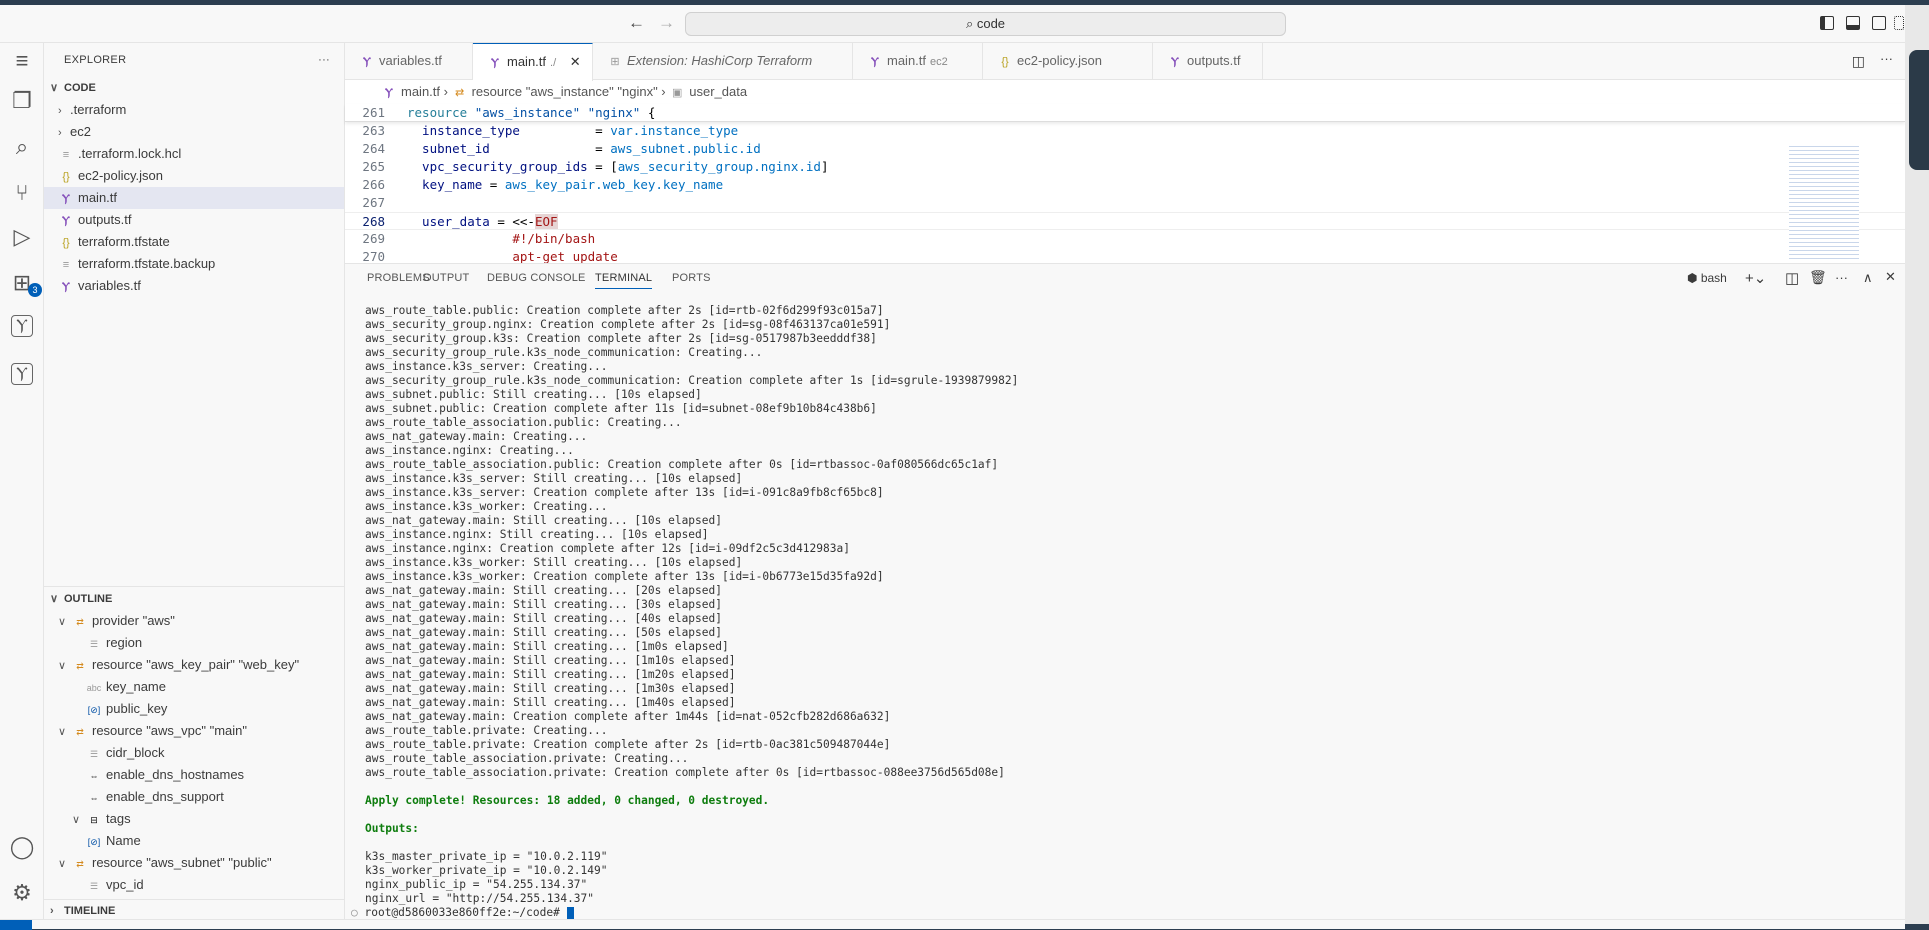 The width and height of the screenshot is (1929, 930). Describe the element at coordinates (194, 841) in the screenshot. I see `outline-item: [⊘] Name` at that location.